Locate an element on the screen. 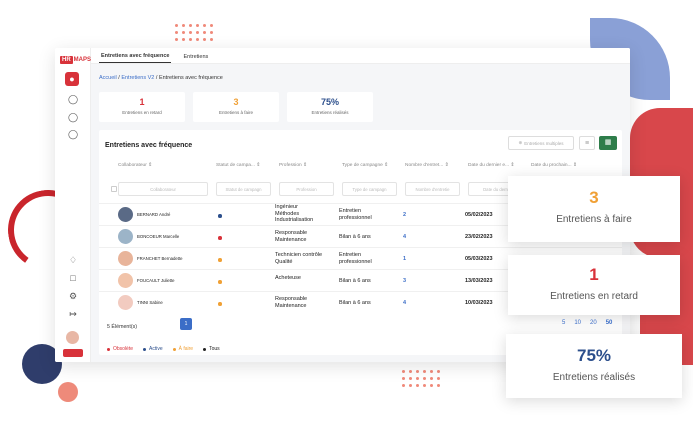 This screenshot has height=424, width=693. profession-line: Responsable is located at coordinates (291, 299).